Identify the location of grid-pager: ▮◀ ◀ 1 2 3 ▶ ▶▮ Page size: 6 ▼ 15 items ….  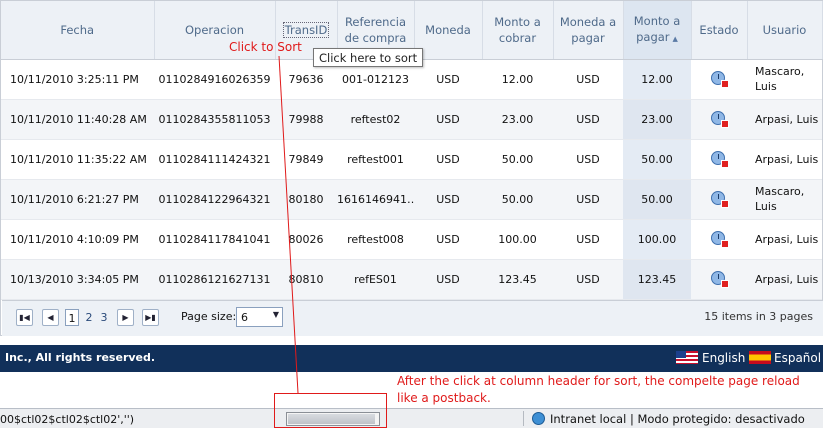
(412, 318).